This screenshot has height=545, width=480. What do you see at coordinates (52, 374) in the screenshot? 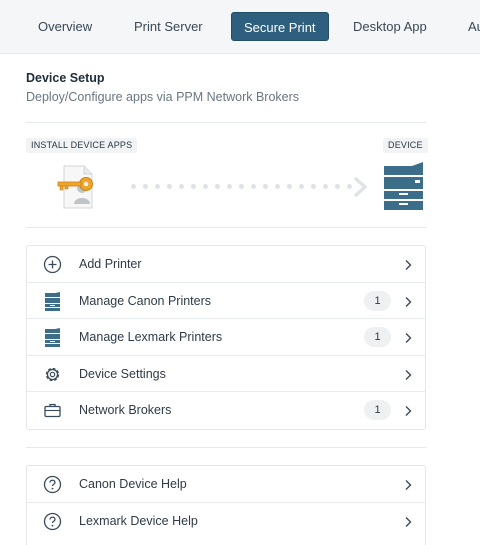
I see `gear-icon` at bounding box center [52, 374].